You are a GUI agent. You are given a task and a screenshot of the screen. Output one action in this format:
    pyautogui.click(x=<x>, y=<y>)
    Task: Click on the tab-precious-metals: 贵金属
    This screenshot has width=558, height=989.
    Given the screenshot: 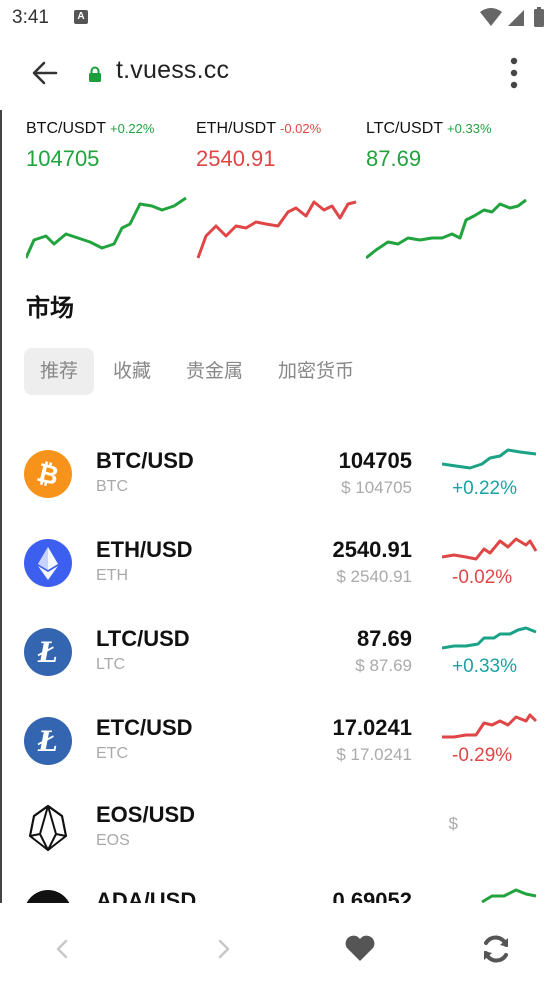 What is the action you would take?
    pyautogui.click(x=214, y=371)
    